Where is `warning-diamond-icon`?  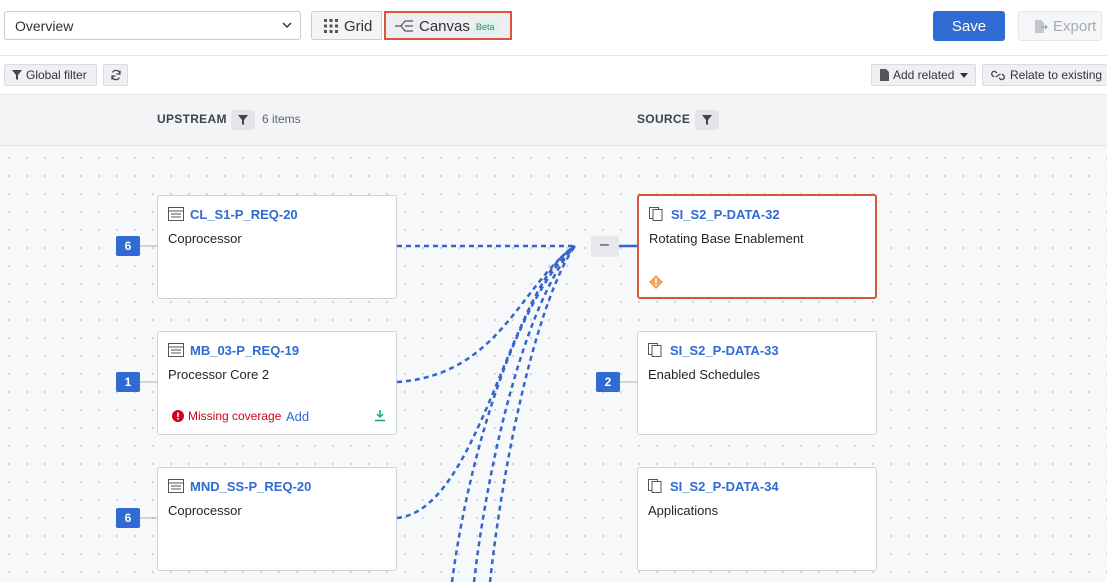
warning-diamond-icon is located at coordinates (656, 282).